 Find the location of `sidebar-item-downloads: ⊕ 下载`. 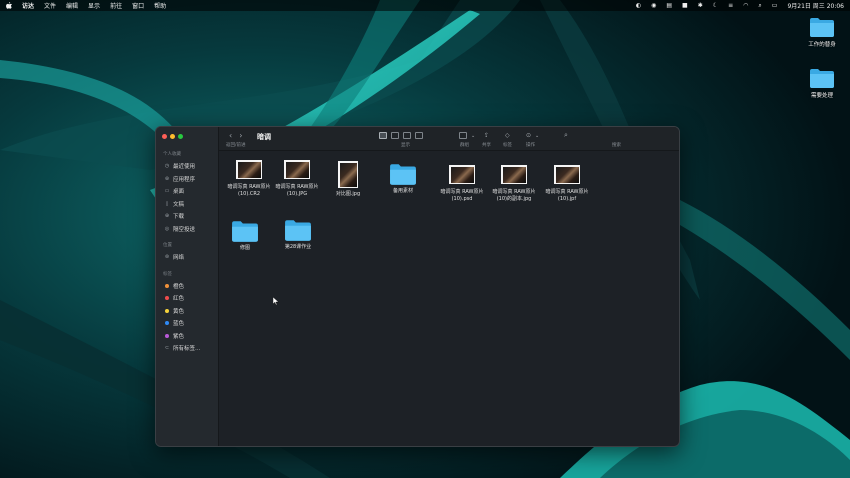

sidebar-item-downloads: ⊕ 下载 is located at coordinates (187, 216).